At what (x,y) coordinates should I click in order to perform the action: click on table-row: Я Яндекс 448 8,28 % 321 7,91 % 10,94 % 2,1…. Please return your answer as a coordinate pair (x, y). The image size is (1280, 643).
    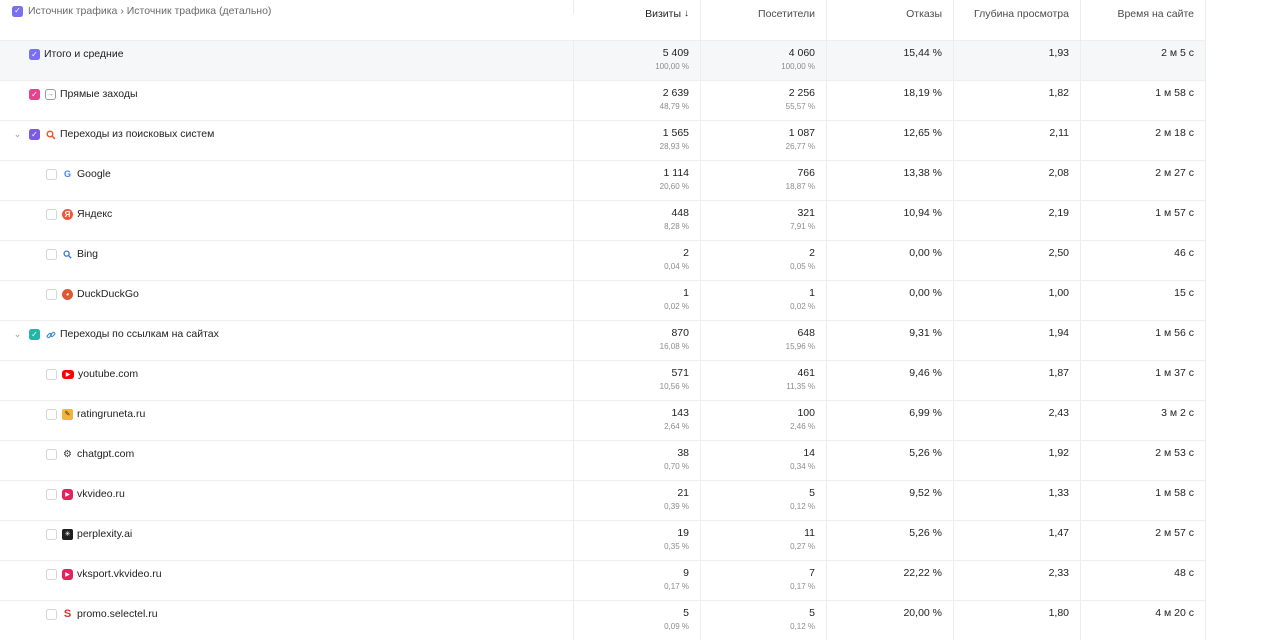
    Looking at the image, I should click on (603, 220).